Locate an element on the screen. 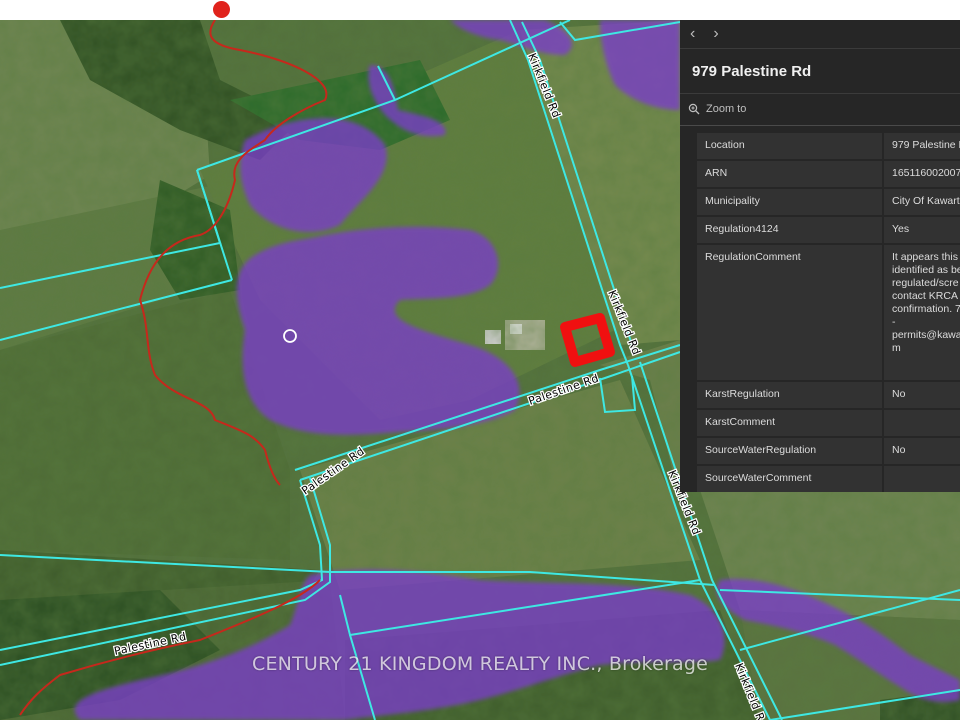 The height and width of the screenshot is (720, 960). attr-value: 979 Palestine R is located at coordinates (921, 146).